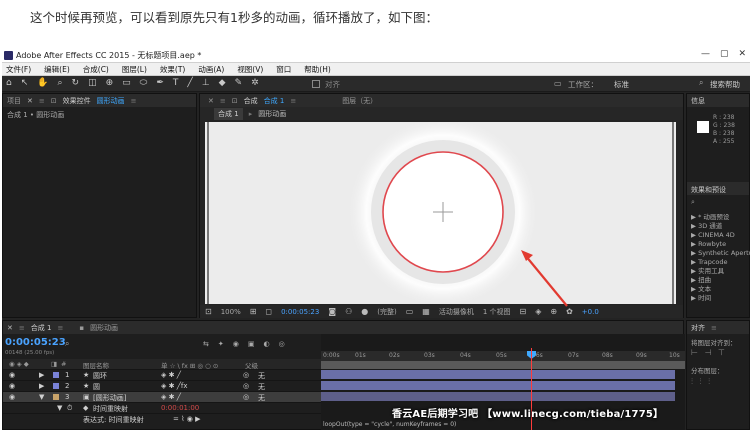 The width and height of the screenshot is (750, 430). I want to click on annotation-arrow, so click(544, 278).